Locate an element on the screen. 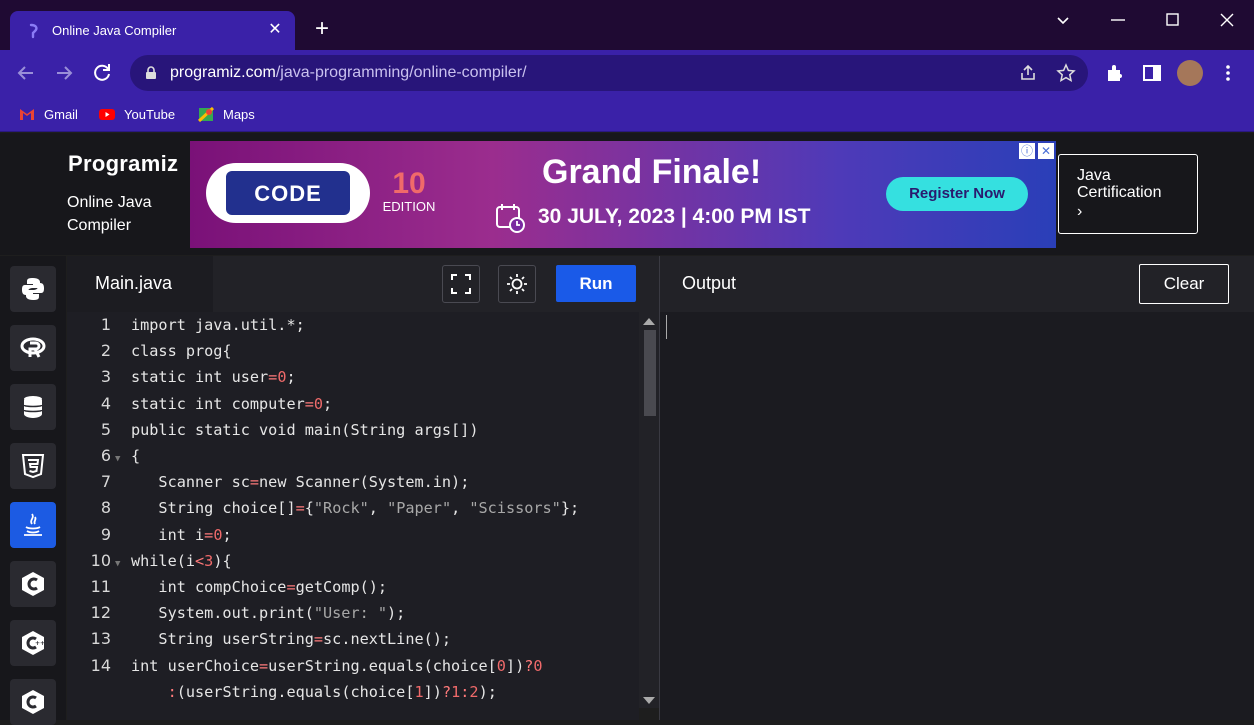 The height and width of the screenshot is (725, 1254). scrollbar-thumb is located at coordinates (650, 373).